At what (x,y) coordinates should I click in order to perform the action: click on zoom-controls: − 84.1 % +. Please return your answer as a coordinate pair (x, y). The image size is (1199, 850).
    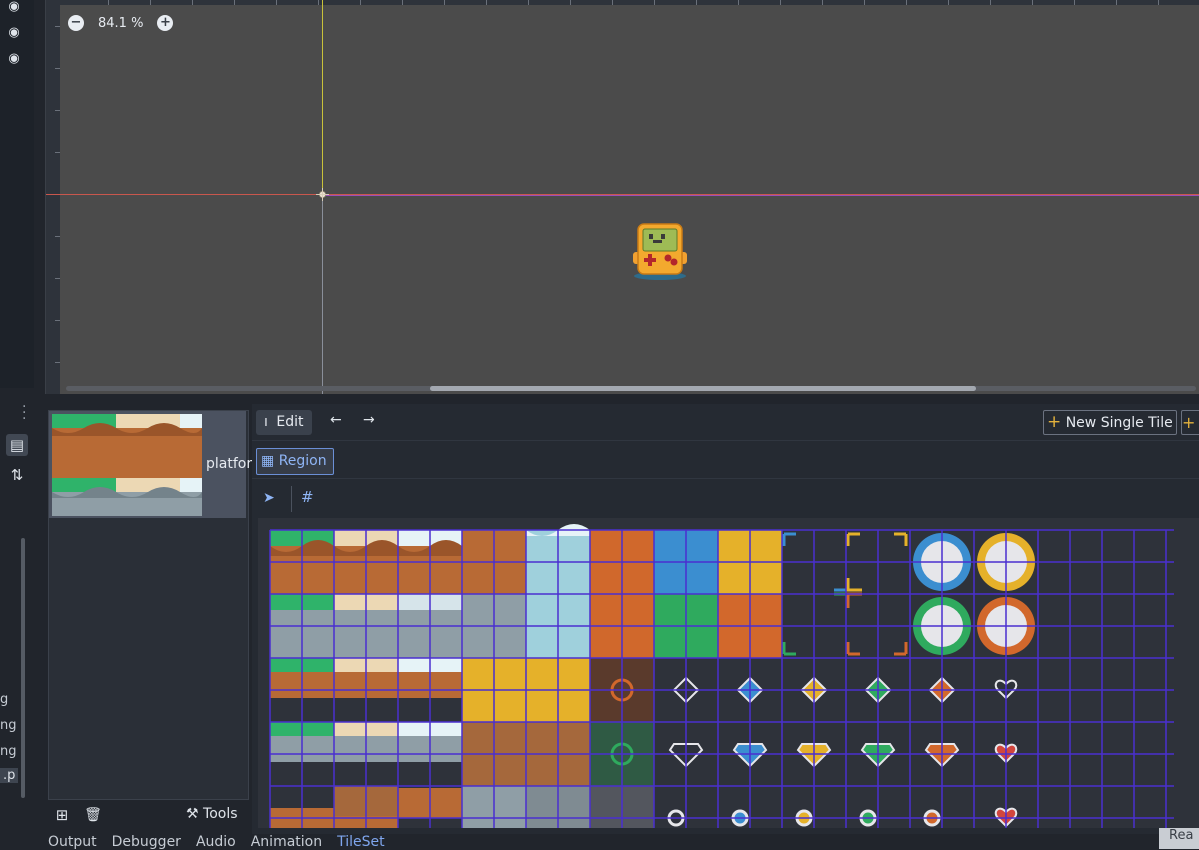
    Looking at the image, I should click on (121, 23).